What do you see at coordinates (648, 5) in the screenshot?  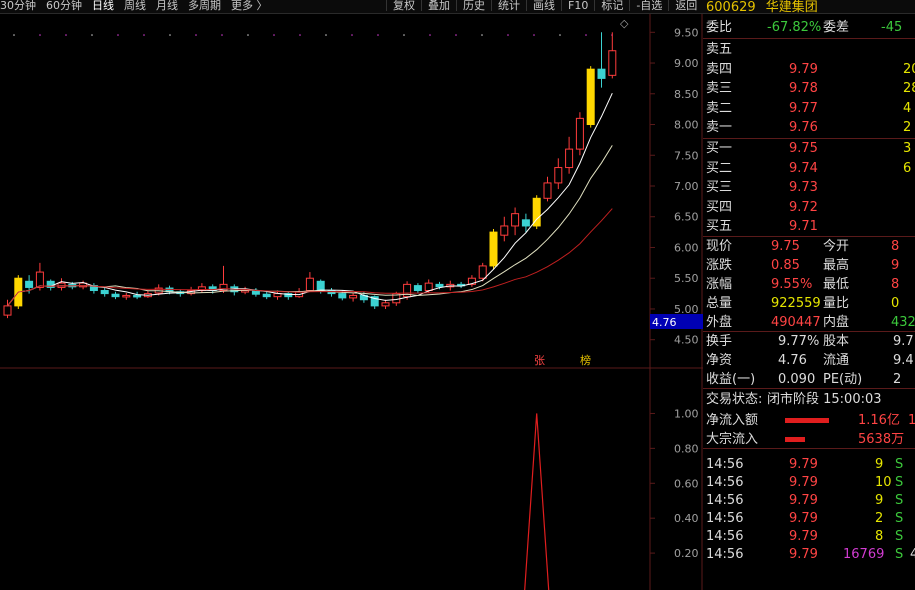 I see `remove-watchlist-button: -自选` at bounding box center [648, 5].